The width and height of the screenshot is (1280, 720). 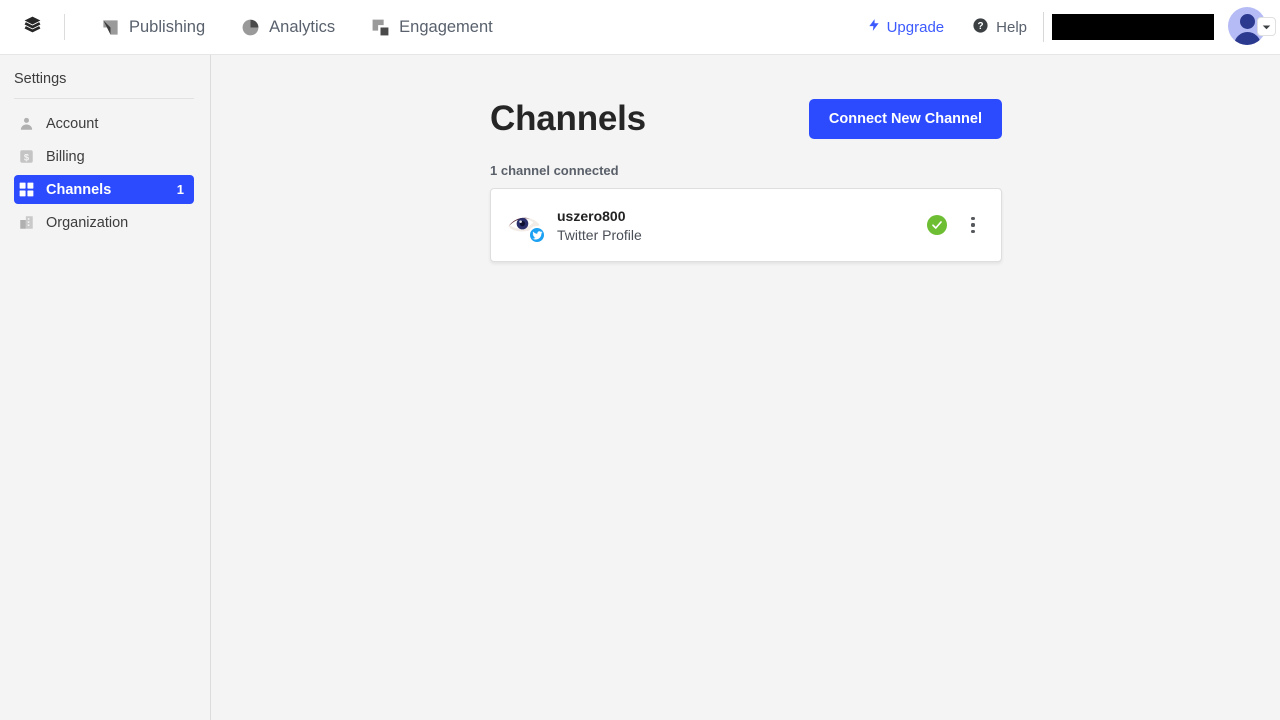 What do you see at coordinates (526, 225) in the screenshot?
I see `channel-avatar` at bounding box center [526, 225].